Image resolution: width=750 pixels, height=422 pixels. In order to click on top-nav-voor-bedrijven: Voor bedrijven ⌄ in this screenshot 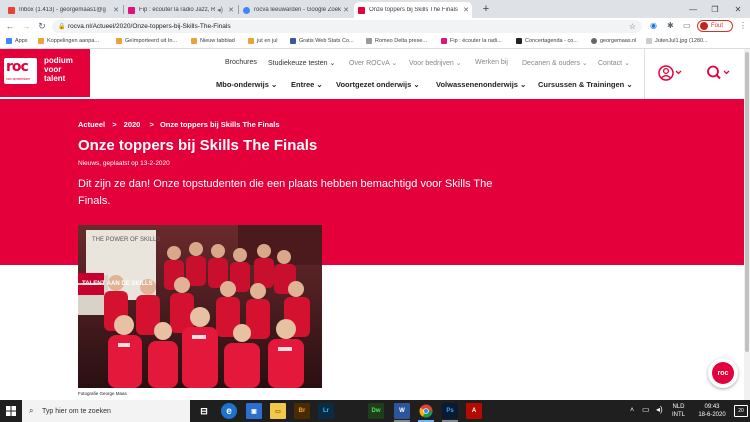, I will do `click(435, 63)`.